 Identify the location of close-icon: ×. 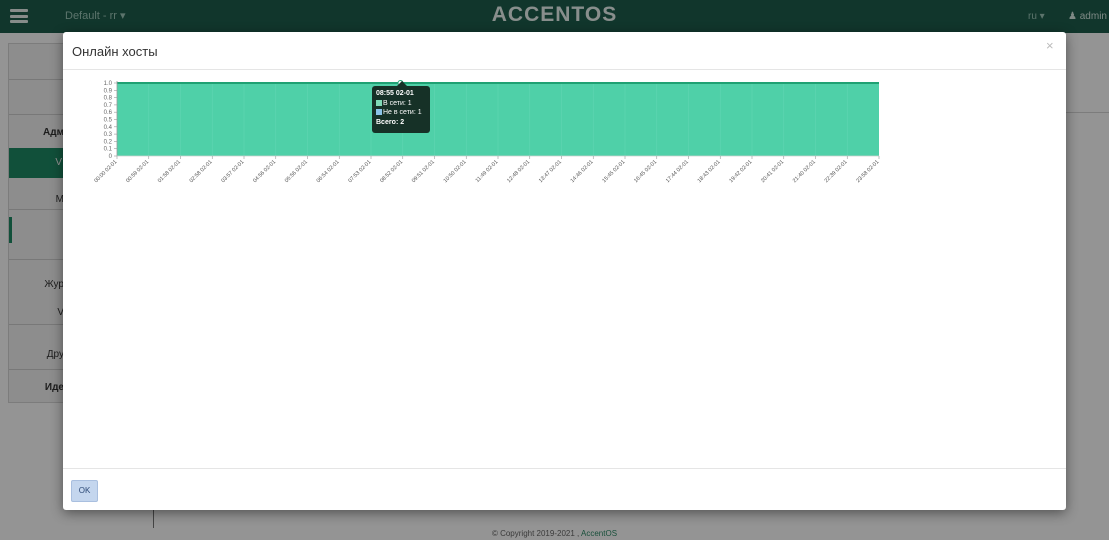
(1050, 45).